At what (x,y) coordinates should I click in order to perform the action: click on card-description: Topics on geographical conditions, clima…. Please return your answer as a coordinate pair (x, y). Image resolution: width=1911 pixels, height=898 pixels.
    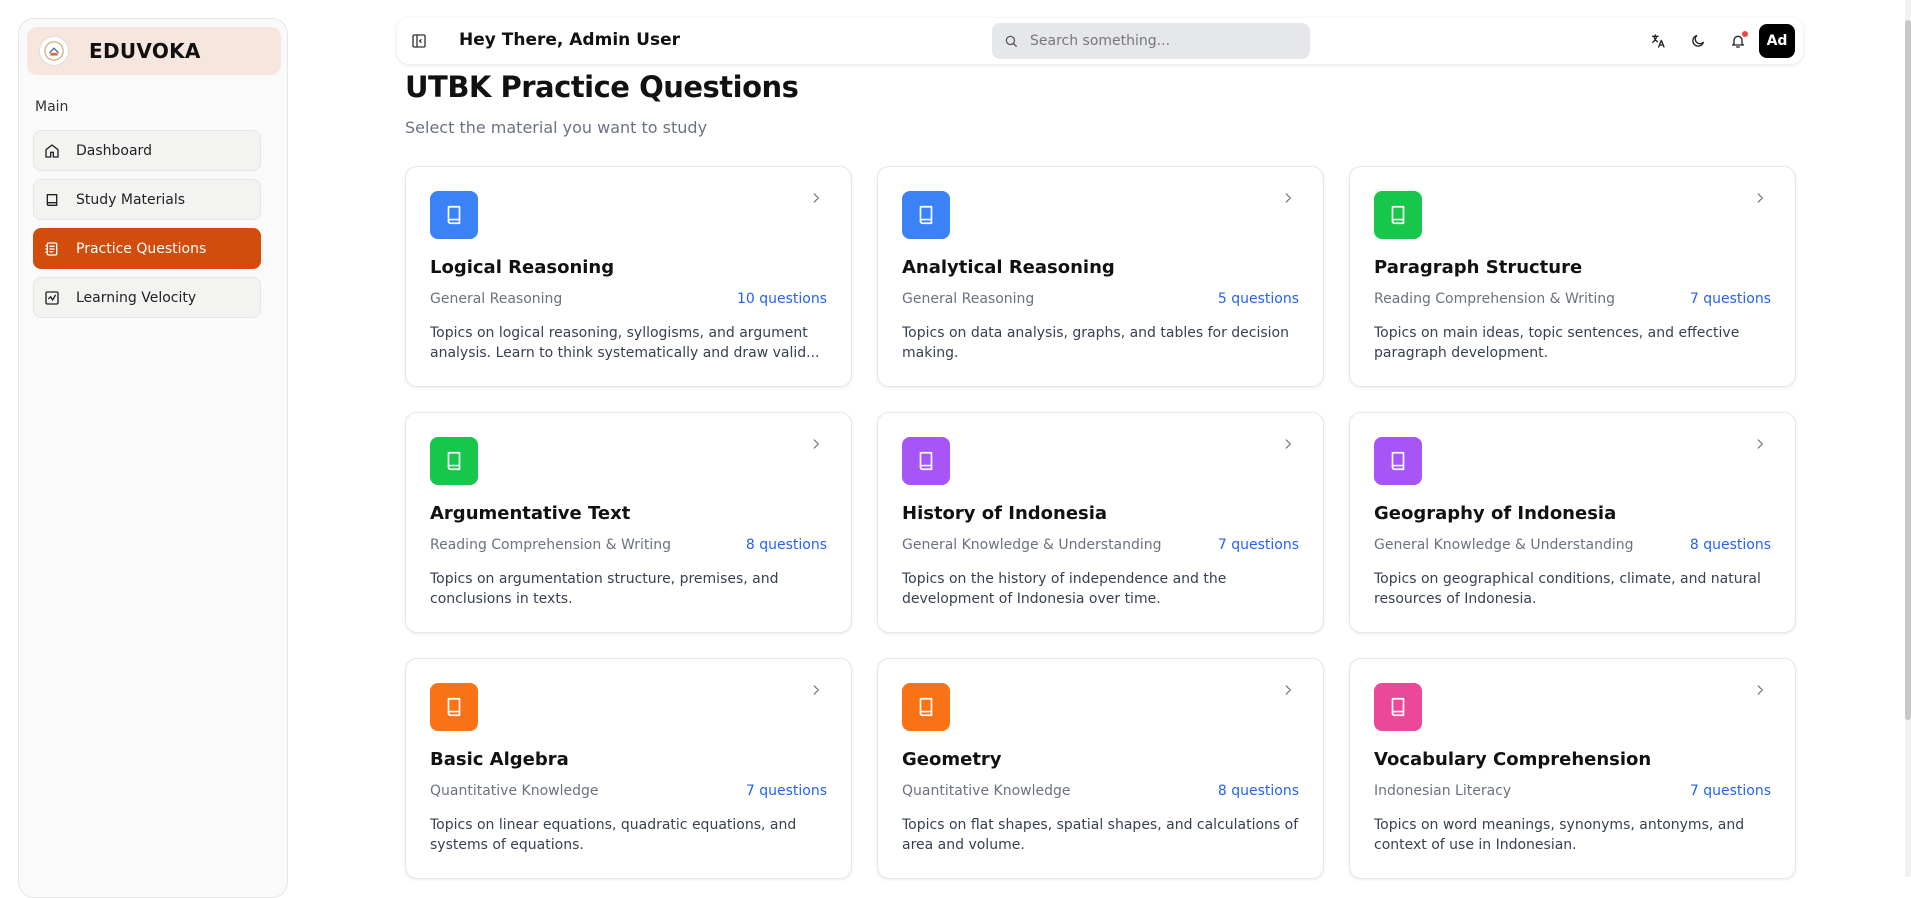
    Looking at the image, I should click on (1567, 589).